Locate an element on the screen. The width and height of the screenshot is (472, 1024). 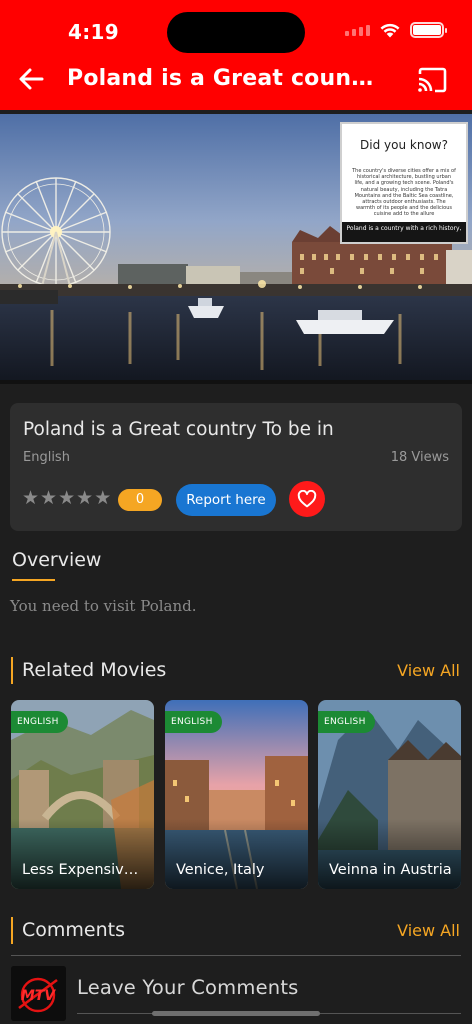
mtv-logo-text: MTV is located at coordinates (38, 996).